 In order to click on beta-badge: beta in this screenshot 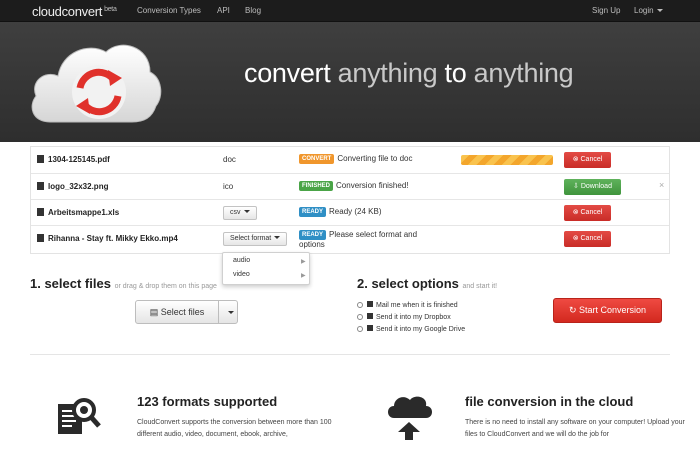, I will do `click(110, 9)`.